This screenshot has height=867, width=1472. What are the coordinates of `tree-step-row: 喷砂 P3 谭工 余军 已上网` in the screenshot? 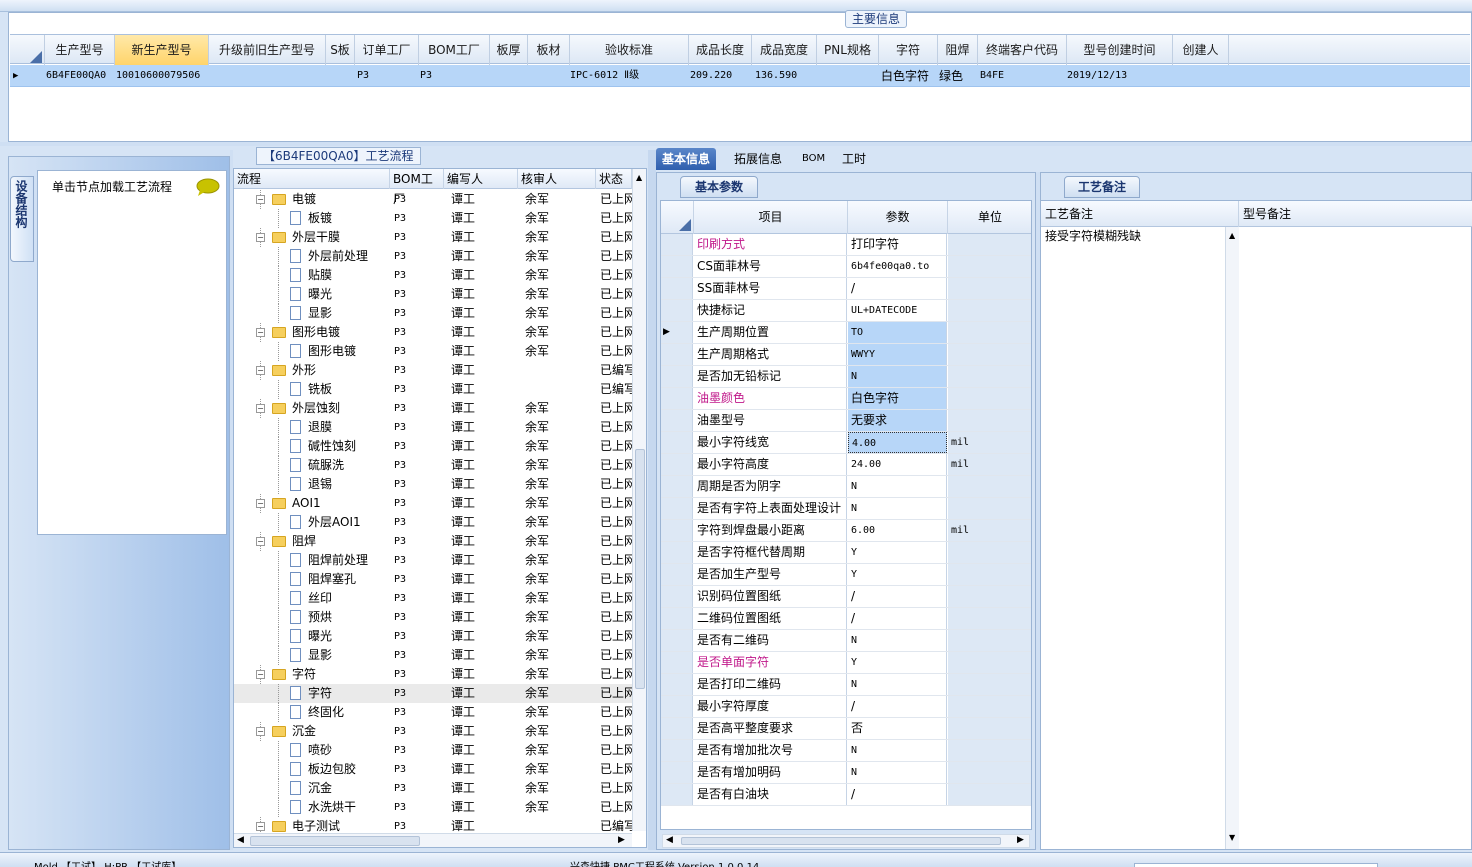 It's located at (433, 750).